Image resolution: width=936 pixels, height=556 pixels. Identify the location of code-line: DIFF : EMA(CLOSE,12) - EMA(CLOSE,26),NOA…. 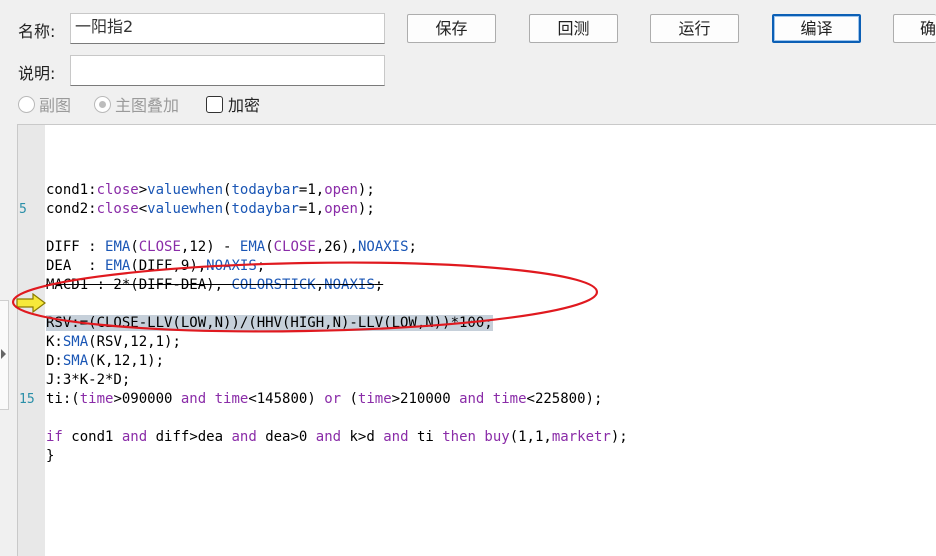
(337, 247).